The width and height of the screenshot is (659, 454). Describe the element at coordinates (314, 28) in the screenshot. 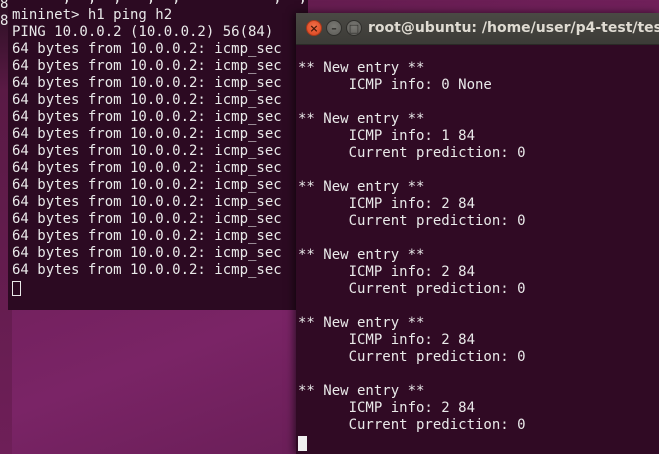

I see `close-button: ×` at that location.